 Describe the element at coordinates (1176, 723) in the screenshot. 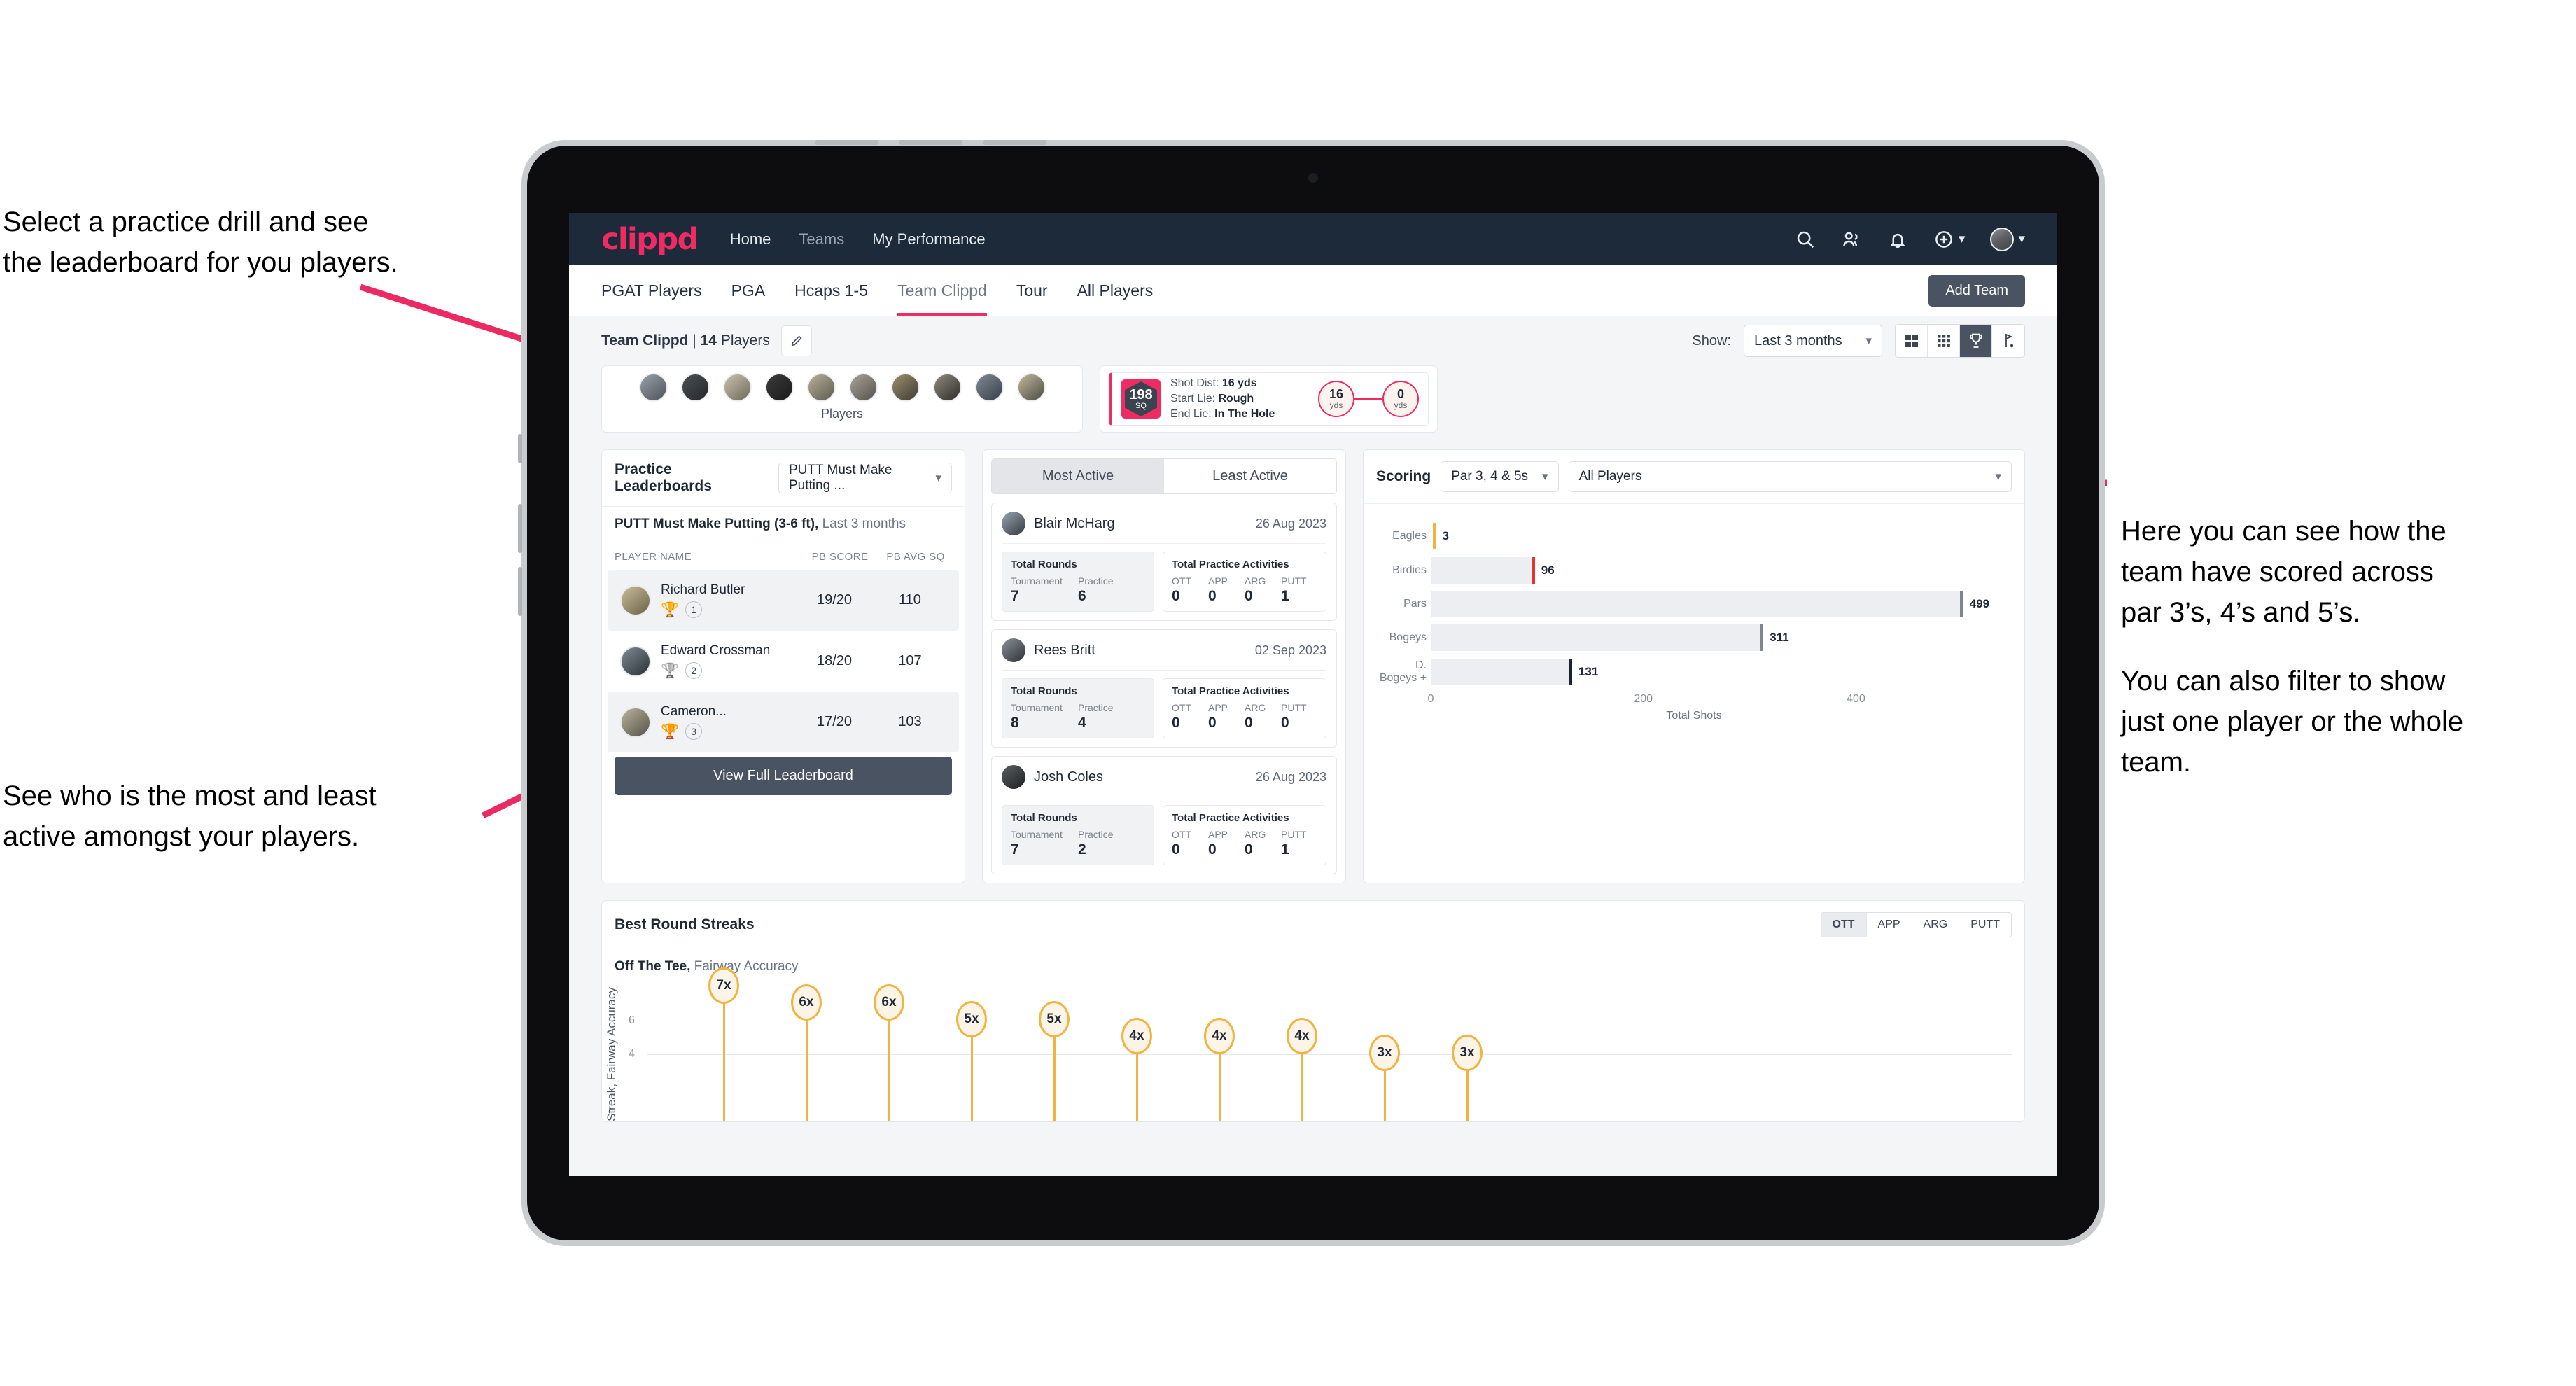

I see `practice-value-ott: 0` at that location.